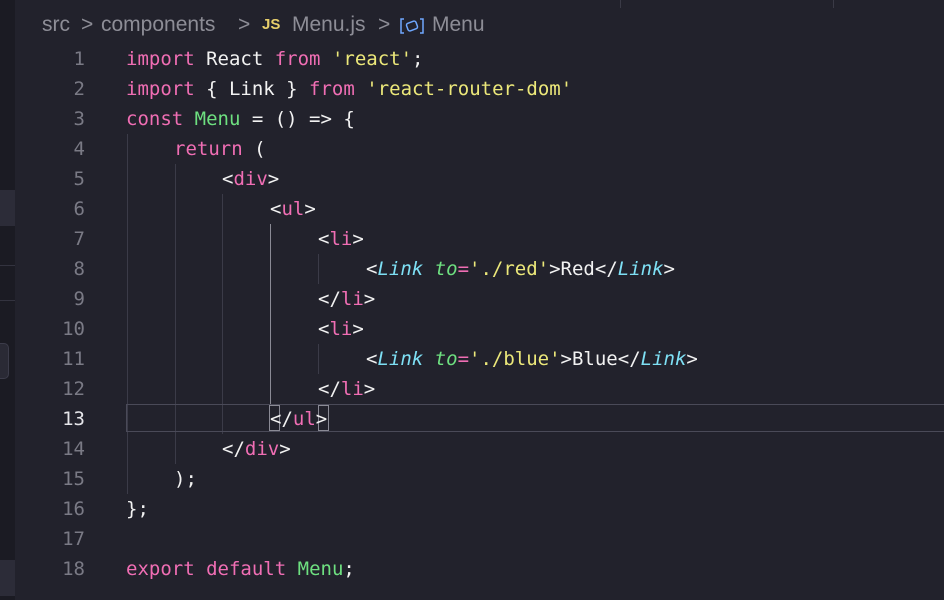  What do you see at coordinates (271, 24) in the screenshot?
I see `js-file-icon: JS` at bounding box center [271, 24].